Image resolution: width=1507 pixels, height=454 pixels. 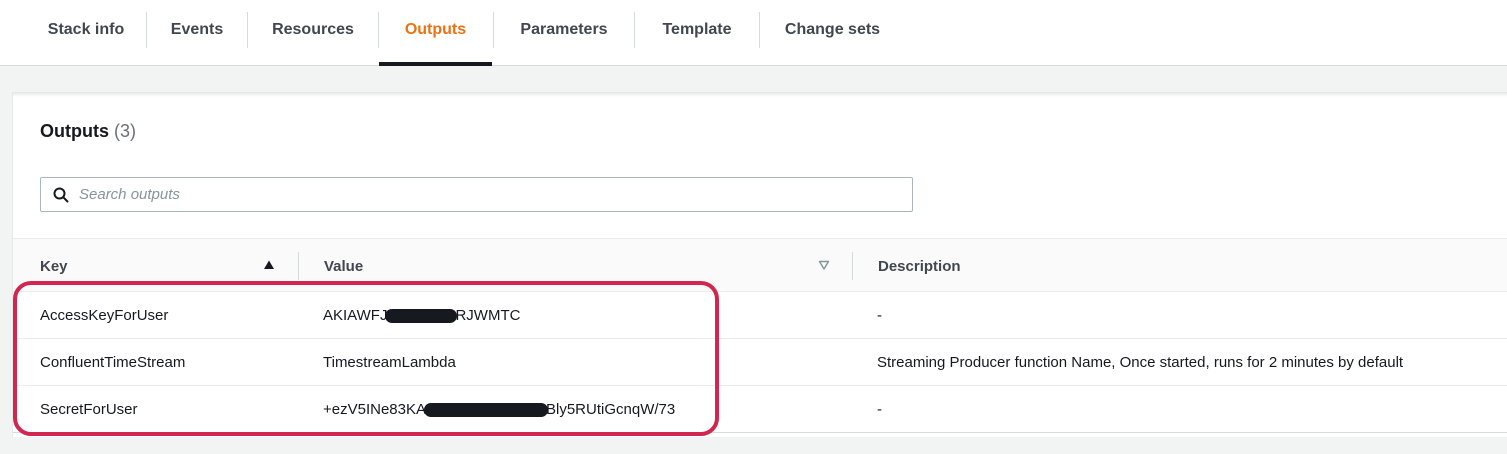 I want to click on search-box, so click(x=476, y=194).